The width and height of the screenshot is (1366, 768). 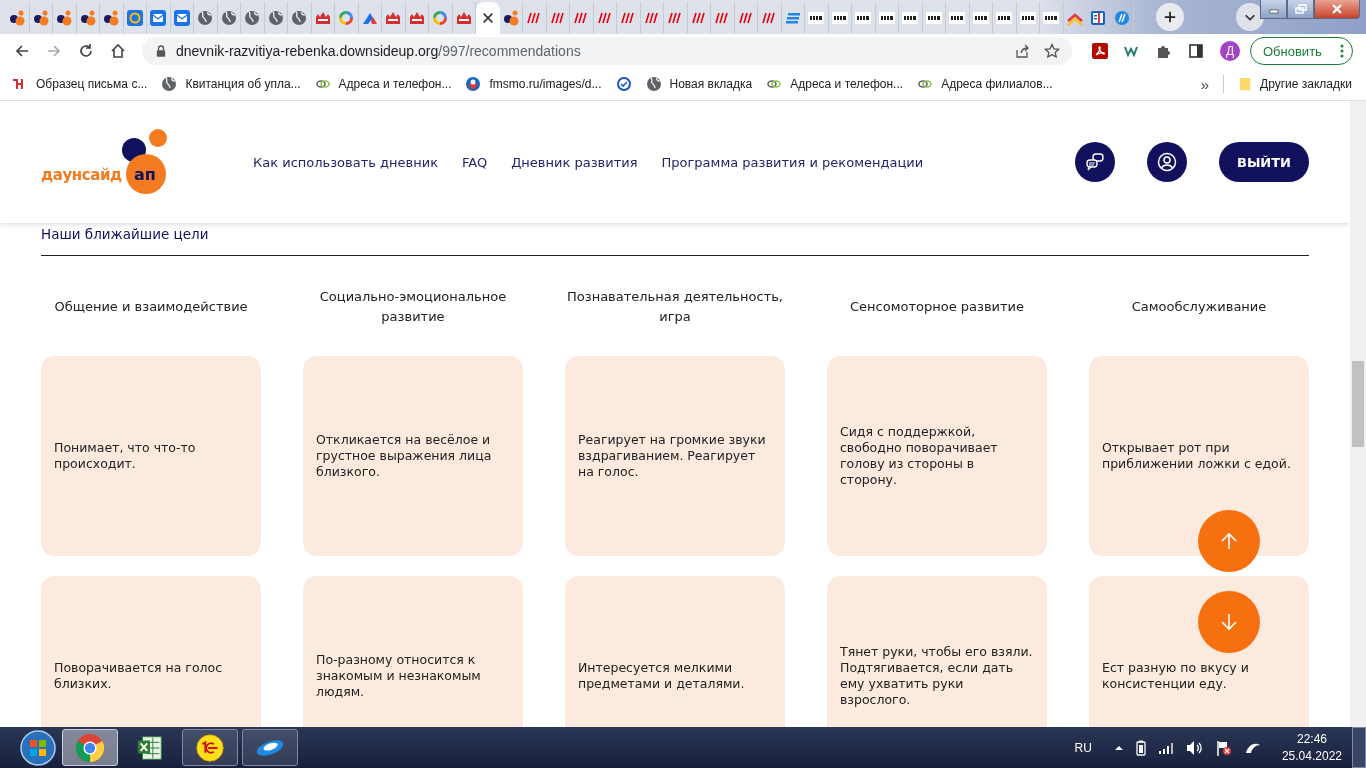 What do you see at coordinates (38, 747) in the screenshot?
I see `start-button` at bounding box center [38, 747].